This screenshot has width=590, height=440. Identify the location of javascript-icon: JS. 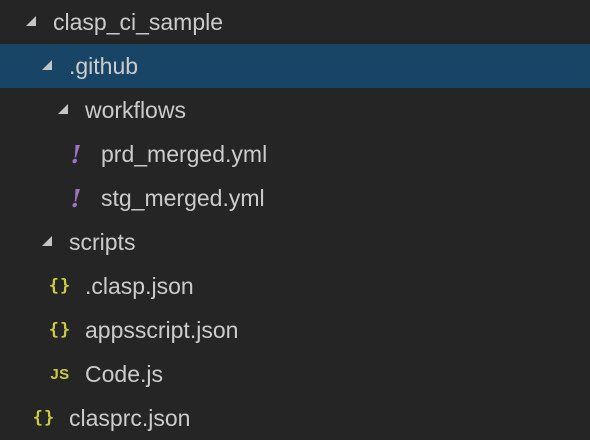
(60, 374).